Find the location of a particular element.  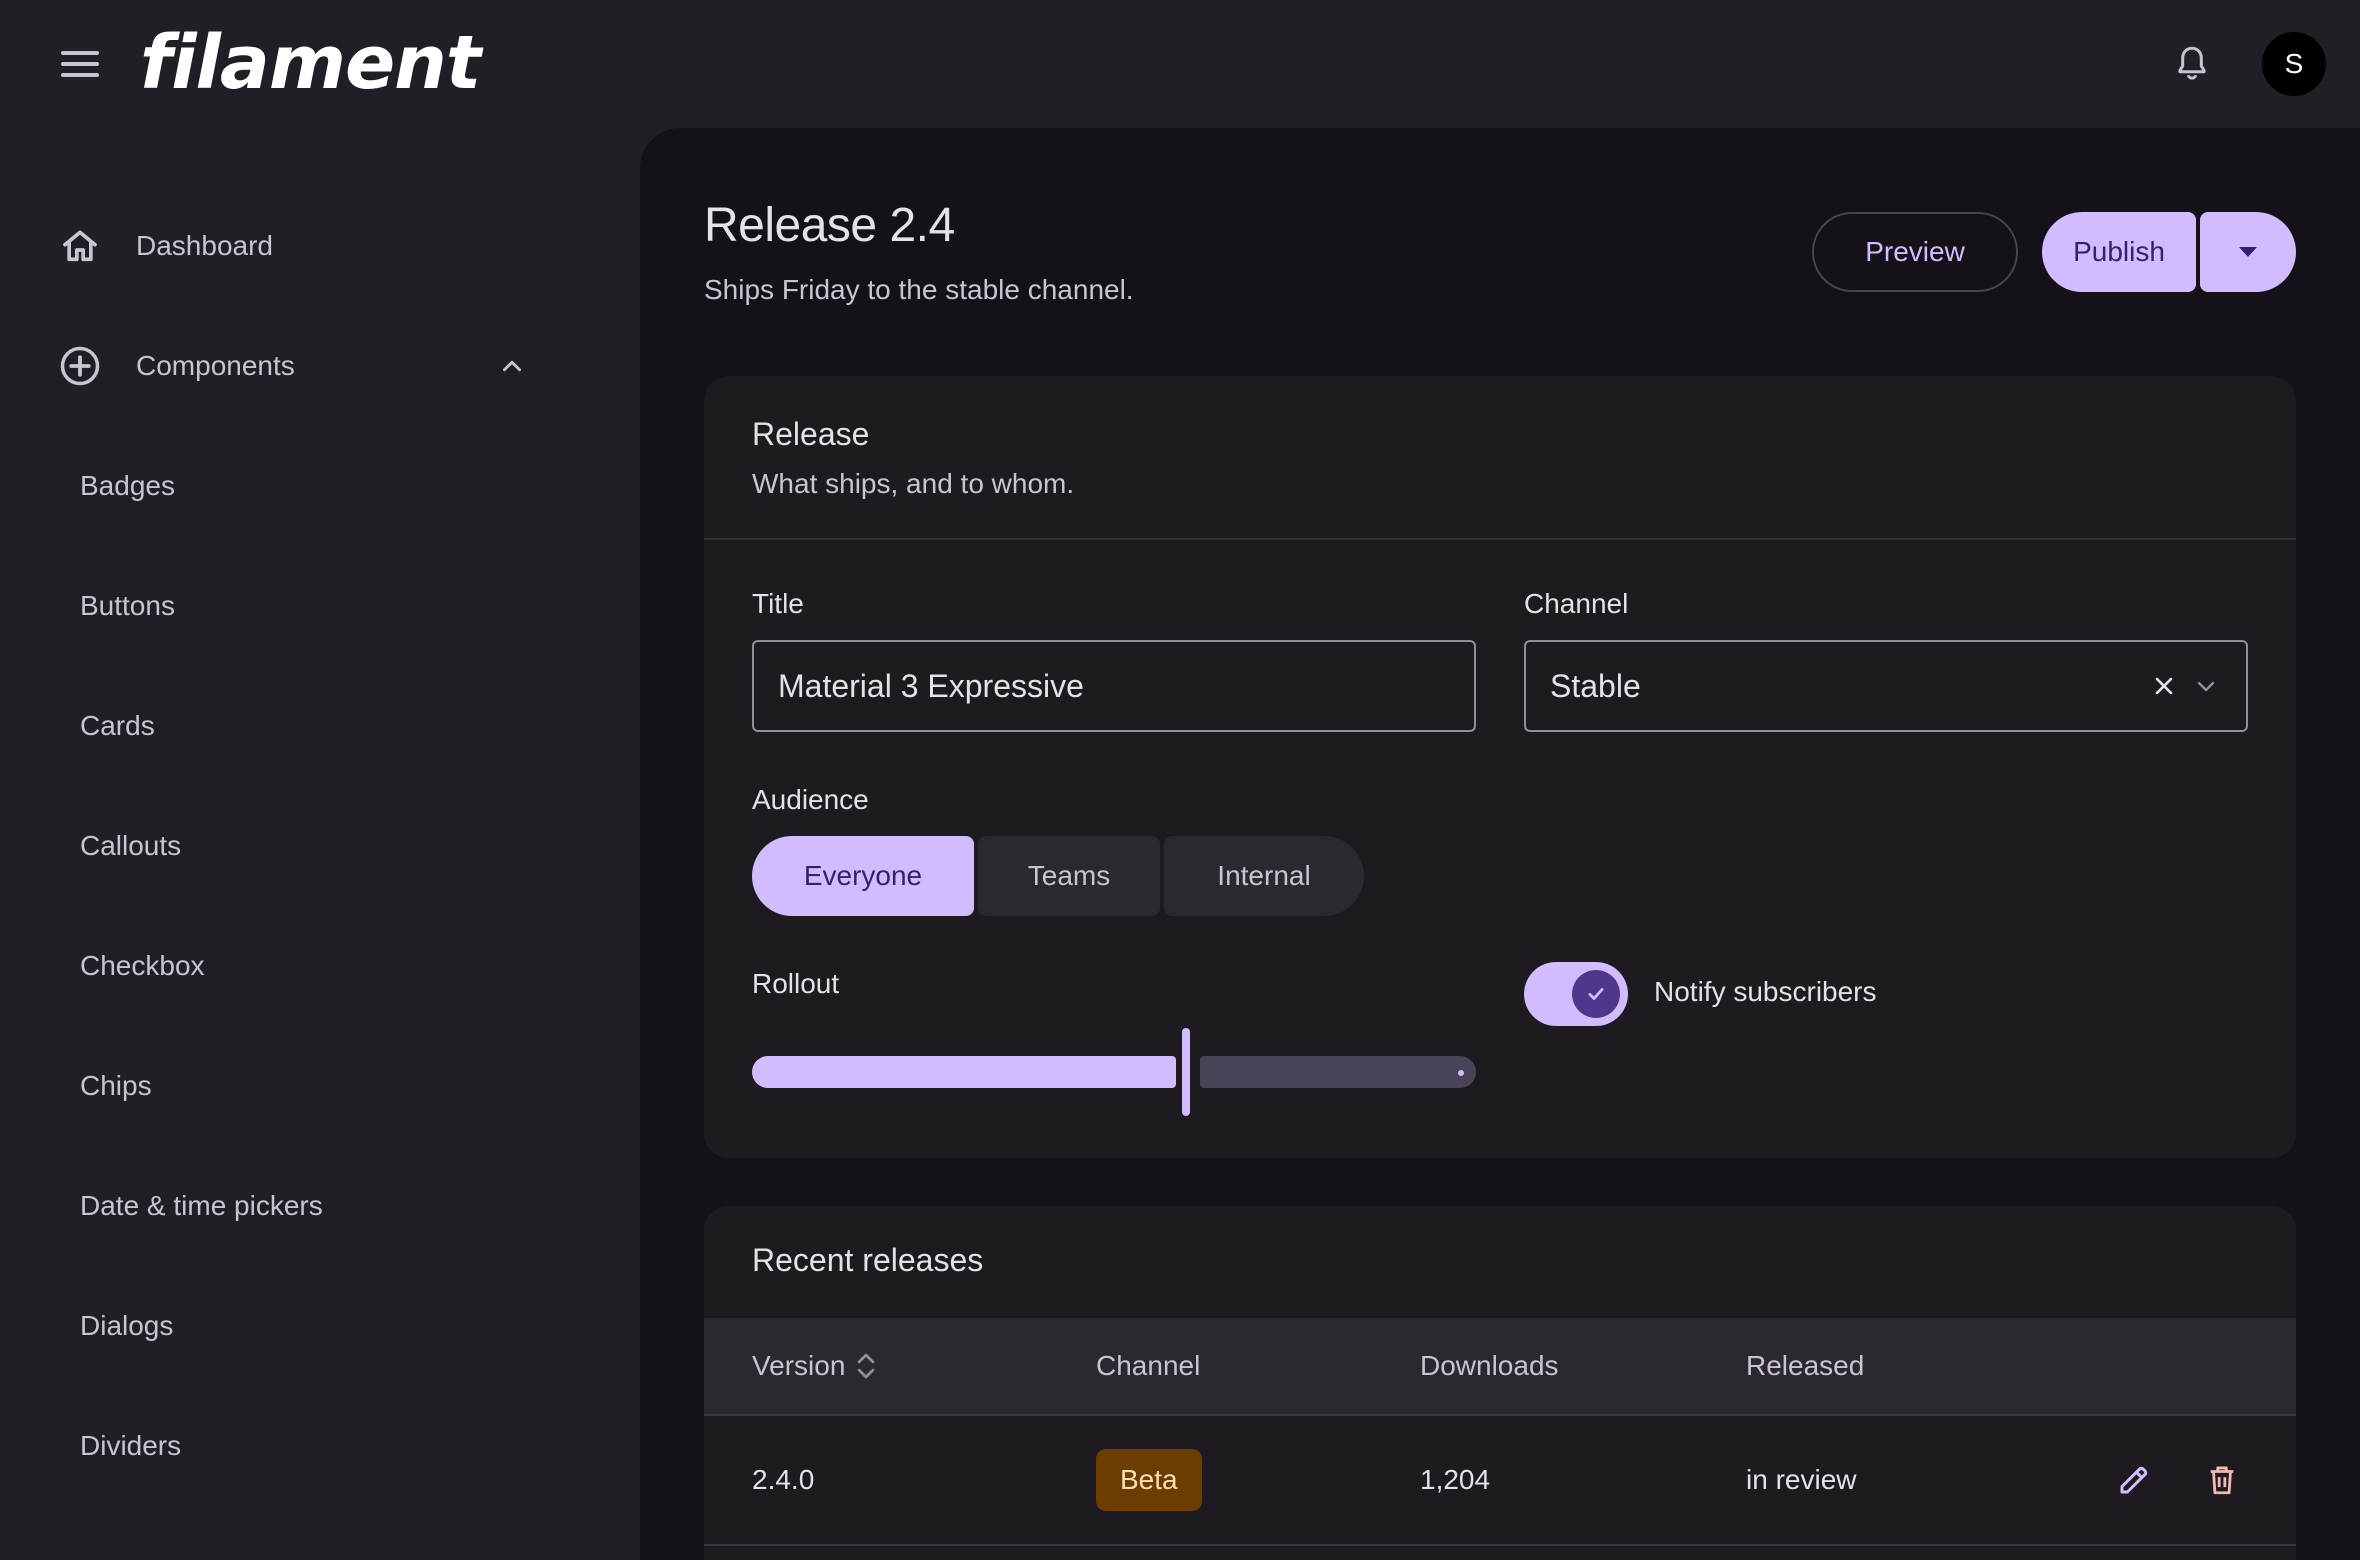

chevron-down-icon is located at coordinates (2206, 686).